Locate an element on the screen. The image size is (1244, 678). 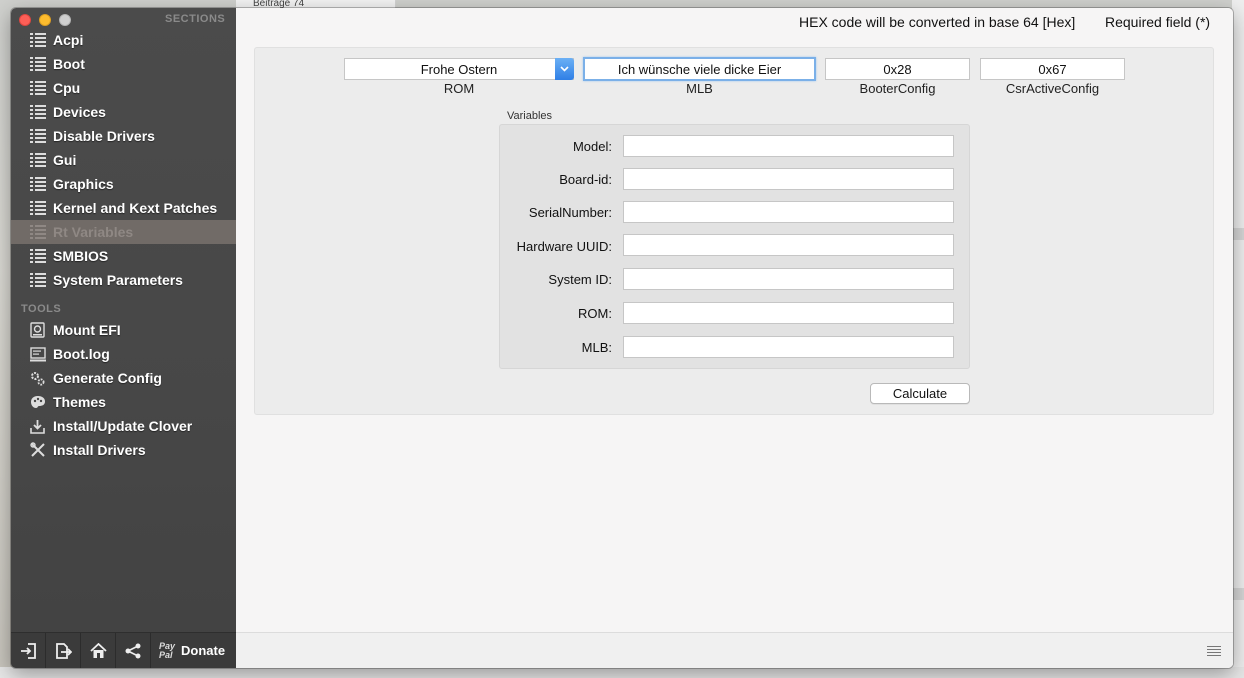
mlb-field-value: Ich wünsche viele dicke Eier is located at coordinates (699, 69).